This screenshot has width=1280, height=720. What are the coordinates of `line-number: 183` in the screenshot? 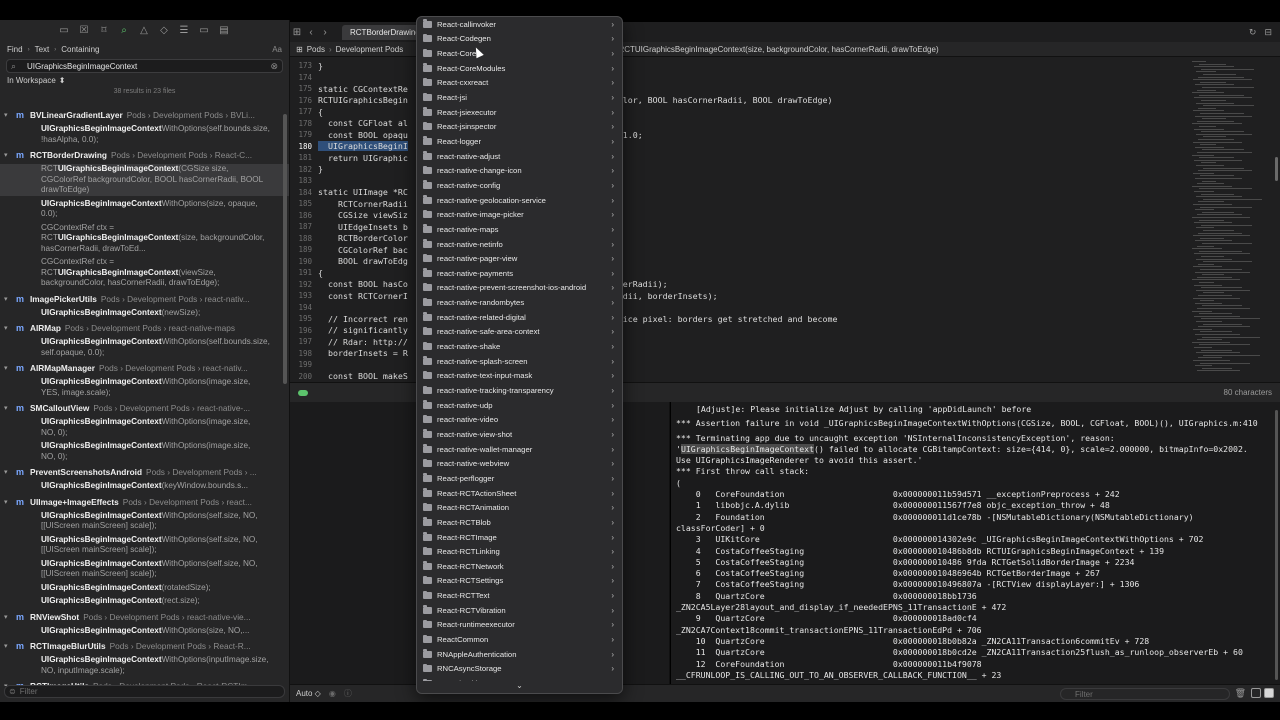 It's located at (304, 180).